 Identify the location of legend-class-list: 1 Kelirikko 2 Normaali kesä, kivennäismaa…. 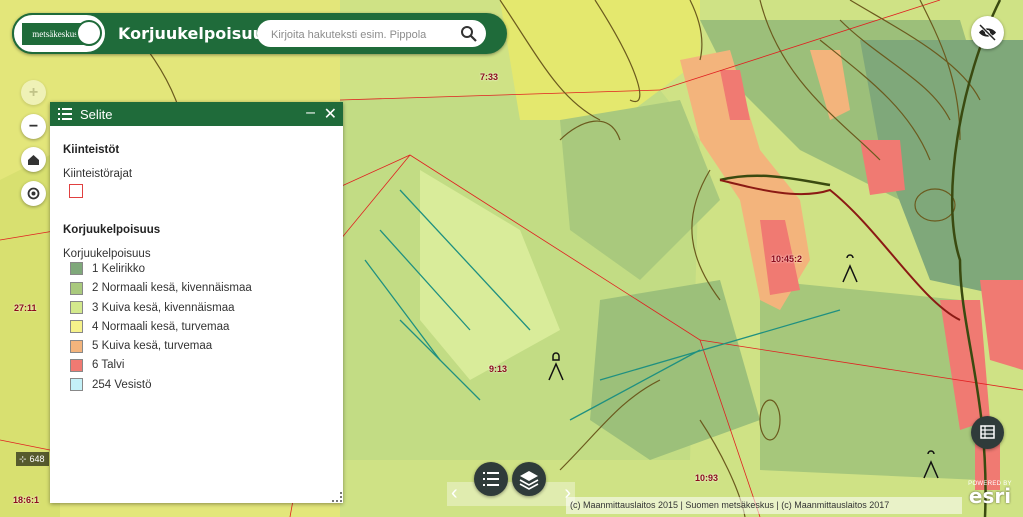
(197, 327).